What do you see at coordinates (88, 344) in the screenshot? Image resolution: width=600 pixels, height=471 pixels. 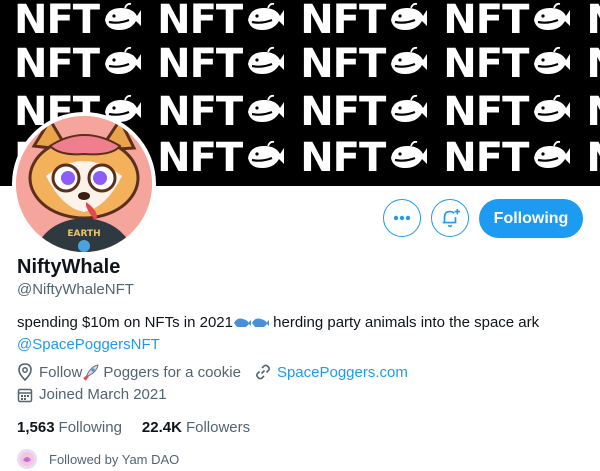 I see `bio-mention-link: @SpacePoggersNFT` at bounding box center [88, 344].